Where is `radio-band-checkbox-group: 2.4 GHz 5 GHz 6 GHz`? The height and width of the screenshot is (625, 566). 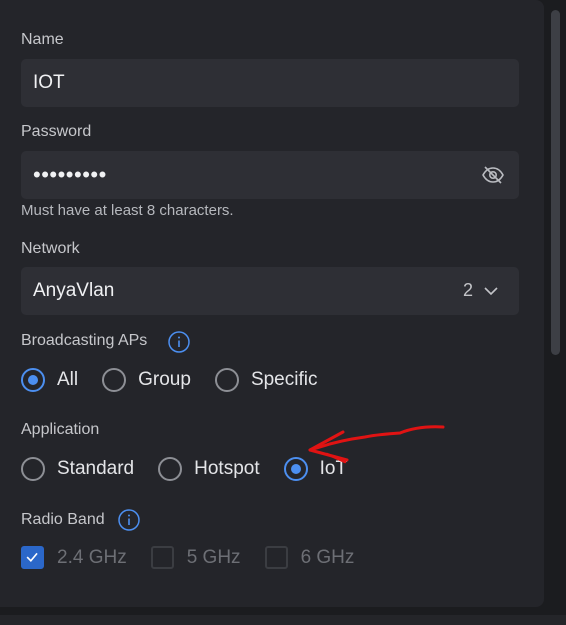 radio-band-checkbox-group: 2.4 GHz 5 GHz 6 GHz is located at coordinates (199, 557).